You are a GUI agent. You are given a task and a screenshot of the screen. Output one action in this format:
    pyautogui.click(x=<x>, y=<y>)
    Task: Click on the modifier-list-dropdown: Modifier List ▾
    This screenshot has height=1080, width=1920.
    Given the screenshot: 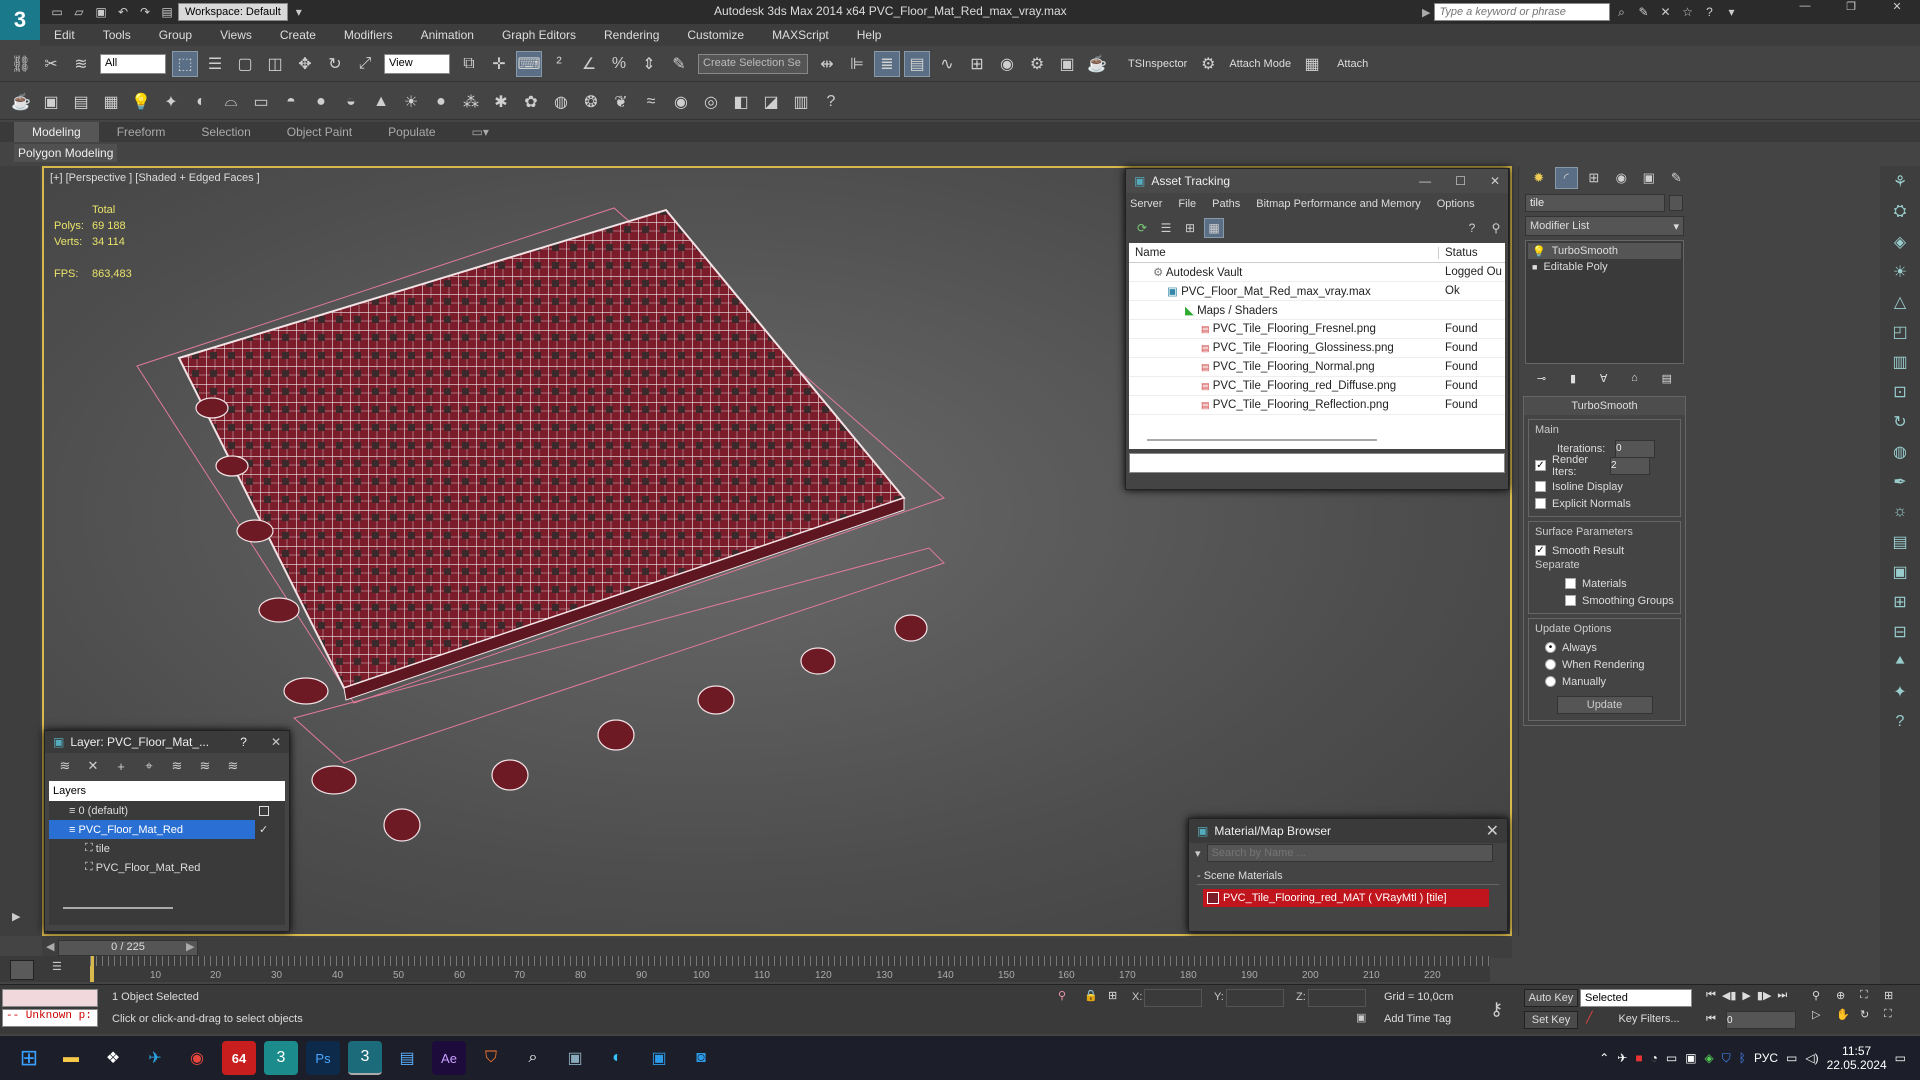 What is the action you would take?
    pyautogui.click(x=1604, y=226)
    